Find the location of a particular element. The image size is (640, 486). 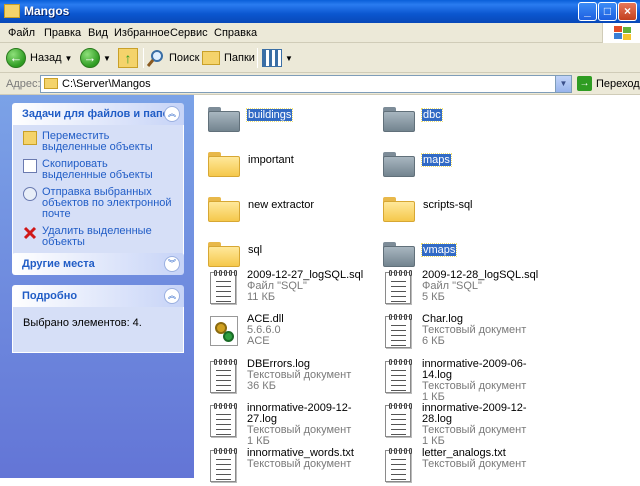

folders-icon is located at coordinates (211, 58).